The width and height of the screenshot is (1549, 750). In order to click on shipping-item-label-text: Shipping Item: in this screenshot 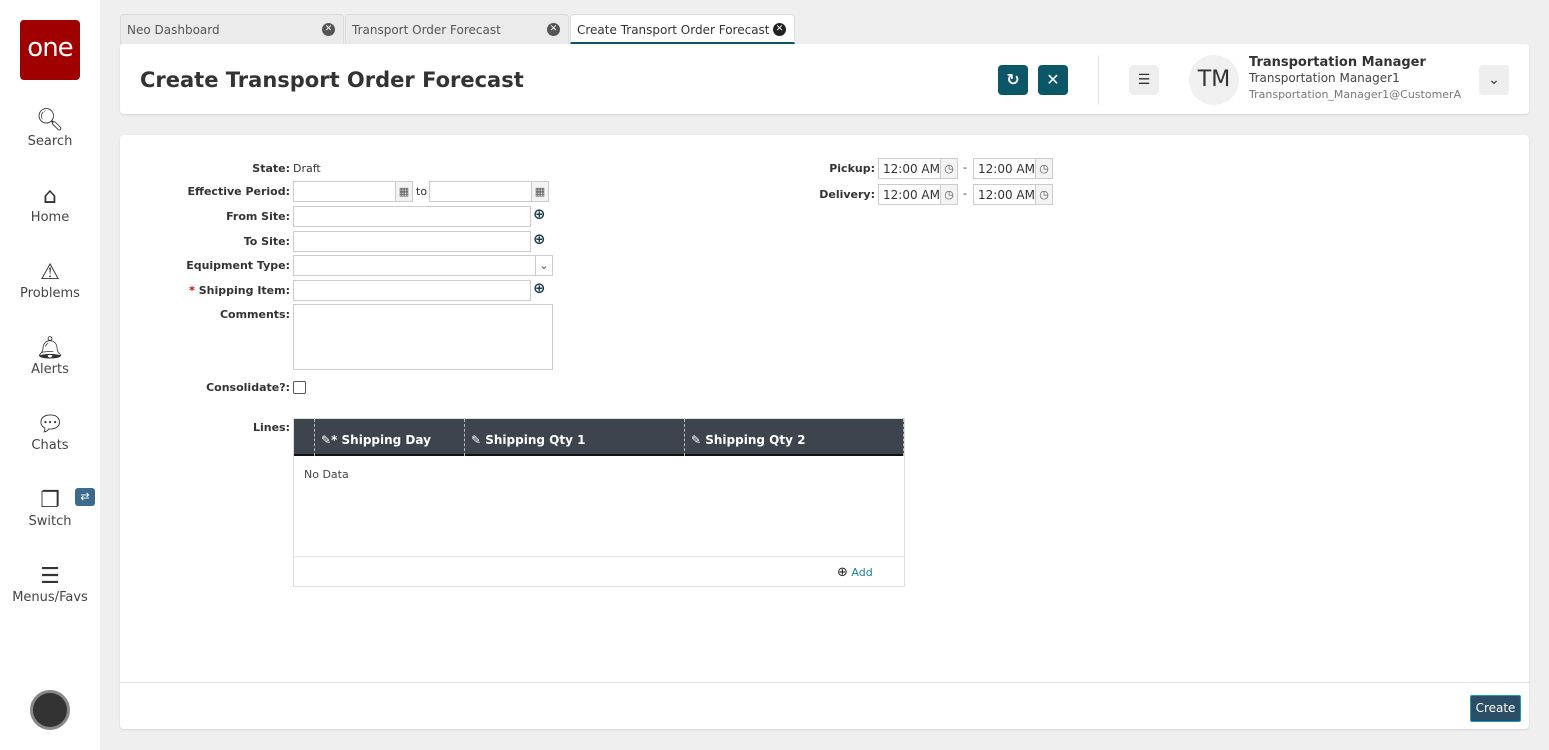, I will do `click(244, 290)`.